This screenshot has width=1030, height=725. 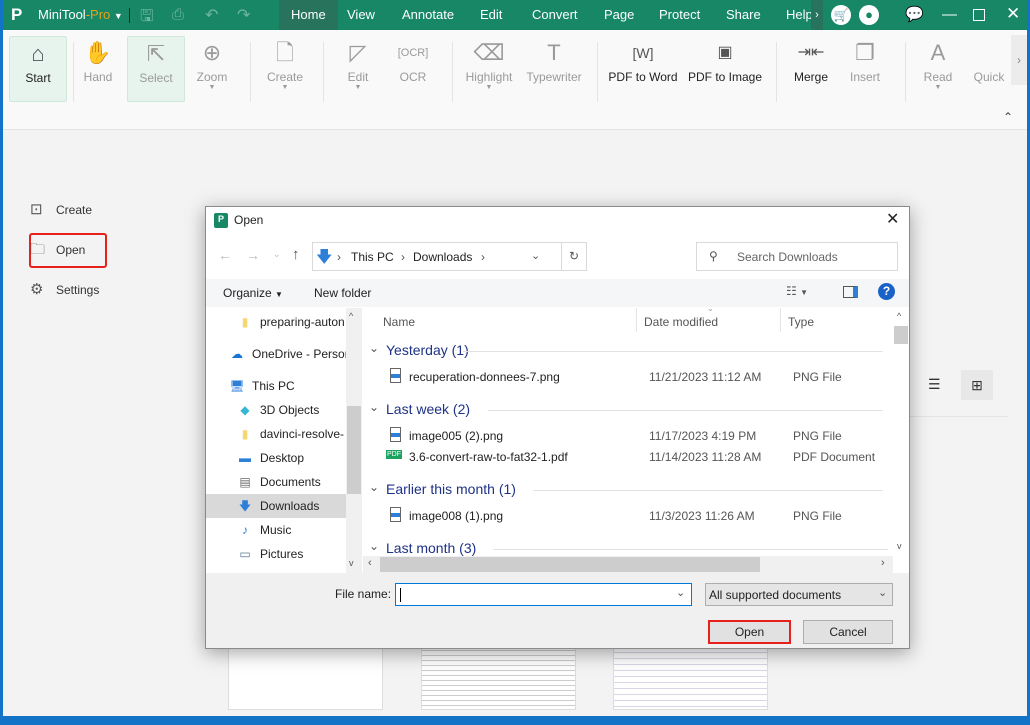 What do you see at coordinates (61, 210) in the screenshot?
I see `sidebar-item-create: ⊡ Create` at bounding box center [61, 210].